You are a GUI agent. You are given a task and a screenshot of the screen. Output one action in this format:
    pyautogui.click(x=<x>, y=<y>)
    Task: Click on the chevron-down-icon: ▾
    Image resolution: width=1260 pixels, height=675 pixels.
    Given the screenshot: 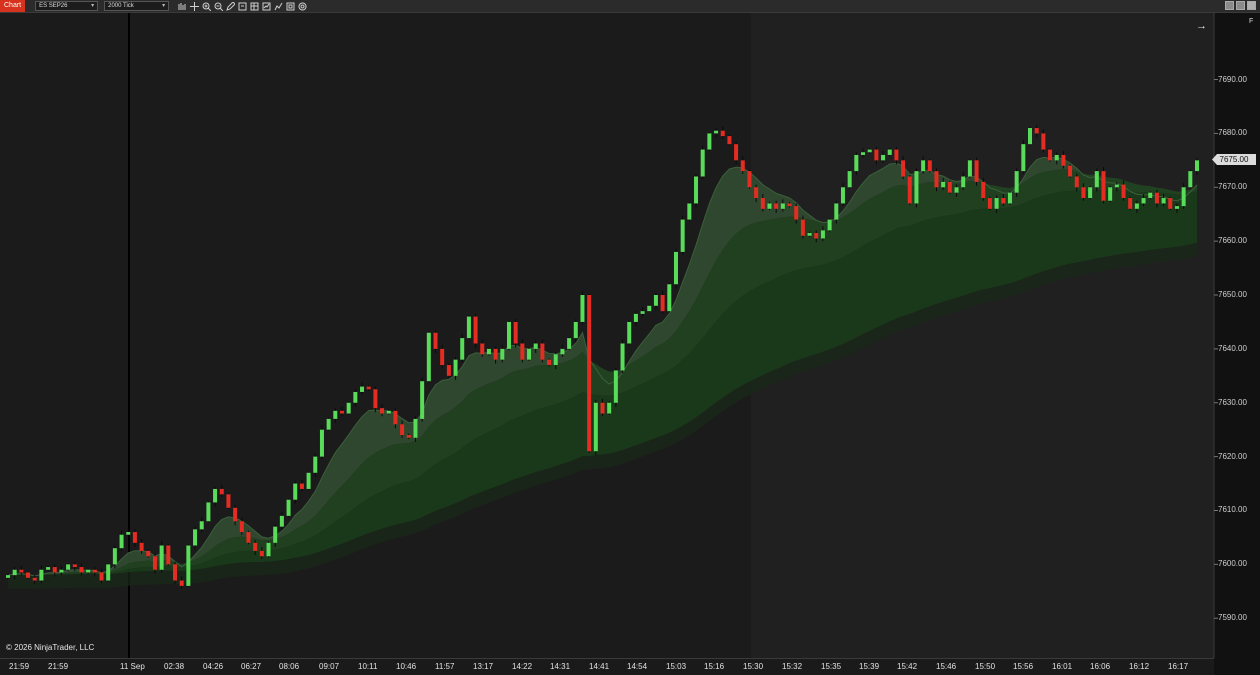 What is the action you would take?
    pyautogui.click(x=93, y=6)
    